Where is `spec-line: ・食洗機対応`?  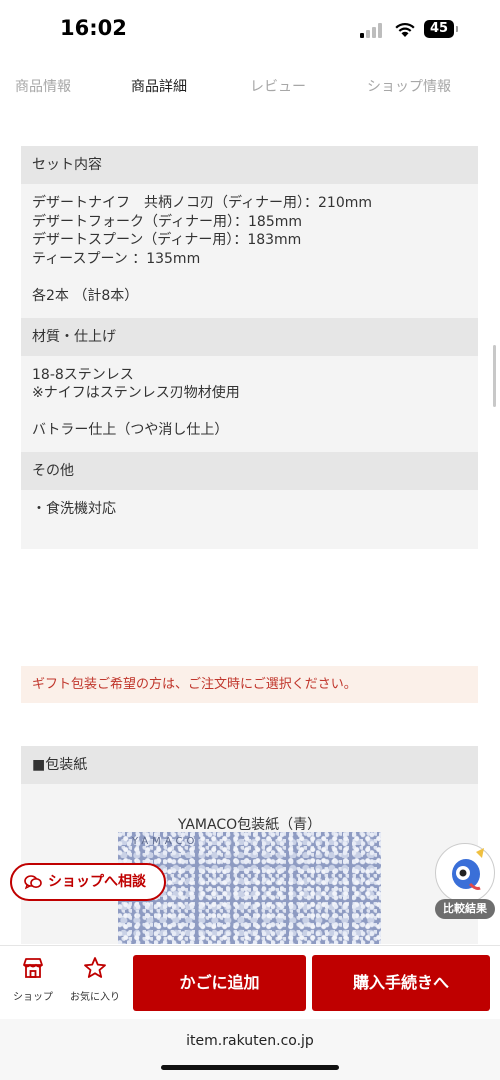 spec-line: ・食洗機対応 is located at coordinates (74, 508).